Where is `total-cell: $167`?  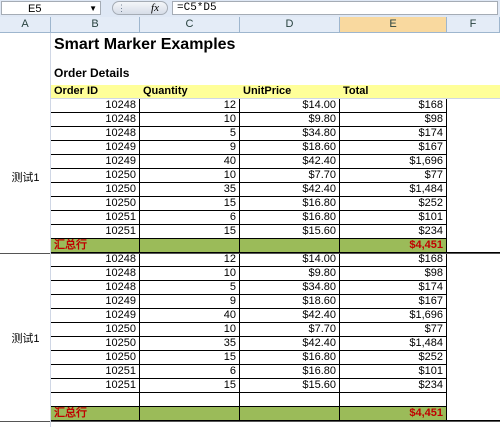
total-cell: $167 is located at coordinates (393, 148).